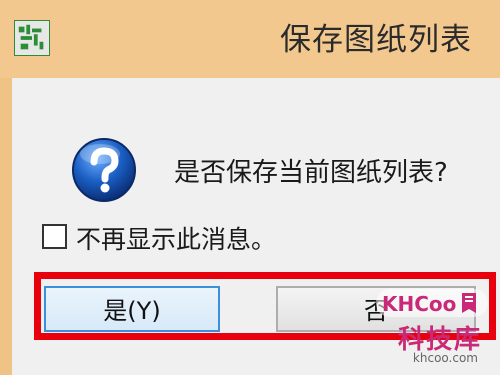 The image size is (500, 375). What do you see at coordinates (54, 236) in the screenshot?
I see `dont-show-again-checkbox` at bounding box center [54, 236].